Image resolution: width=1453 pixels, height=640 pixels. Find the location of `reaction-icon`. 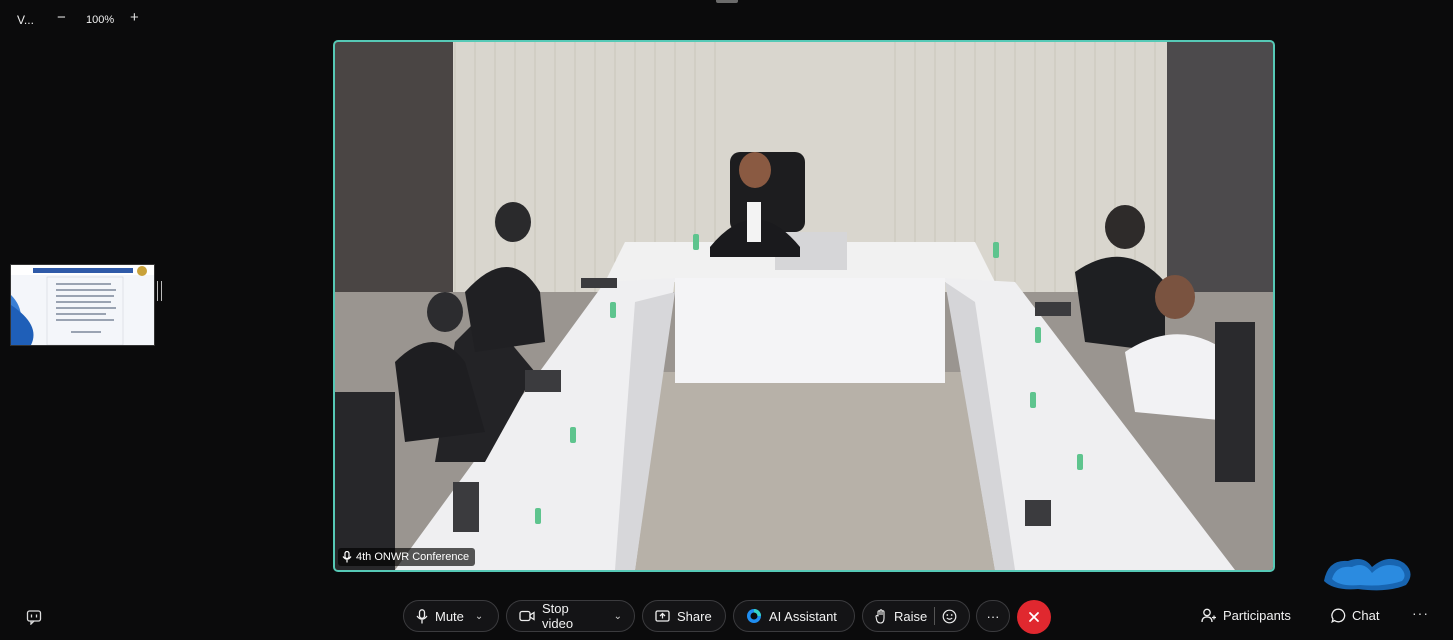

reaction-icon is located at coordinates (949, 616).